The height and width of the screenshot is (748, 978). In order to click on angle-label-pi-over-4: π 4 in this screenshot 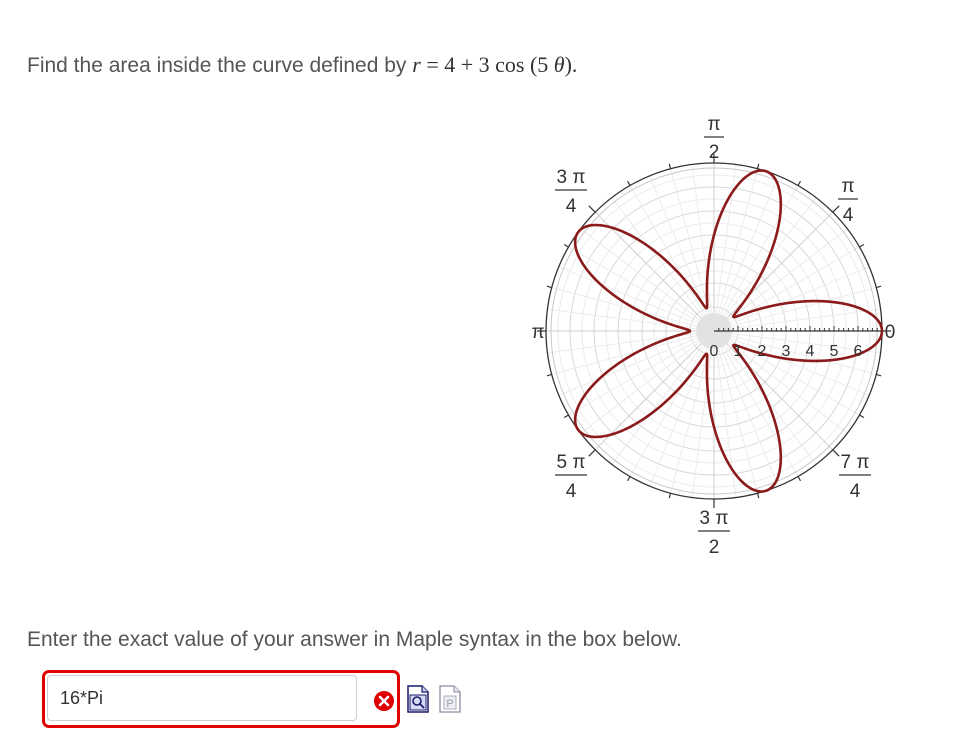, I will do `click(848, 201)`.